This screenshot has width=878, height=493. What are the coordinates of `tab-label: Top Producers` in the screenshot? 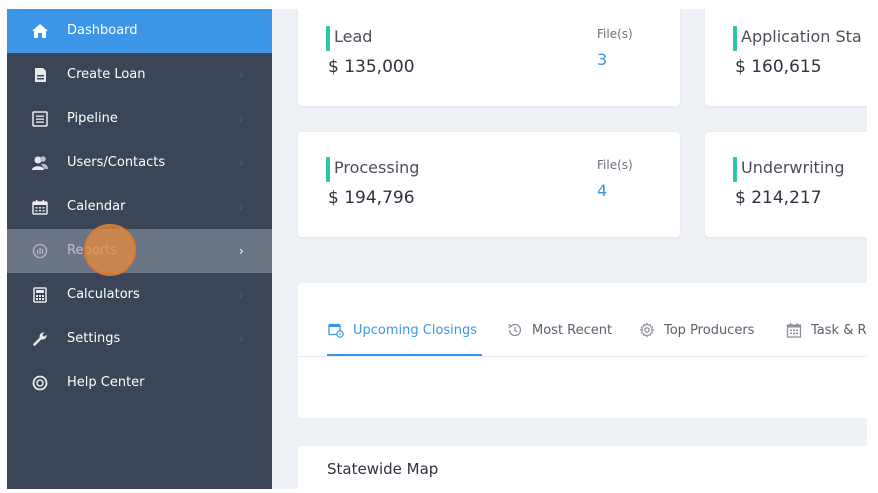 It's located at (709, 330).